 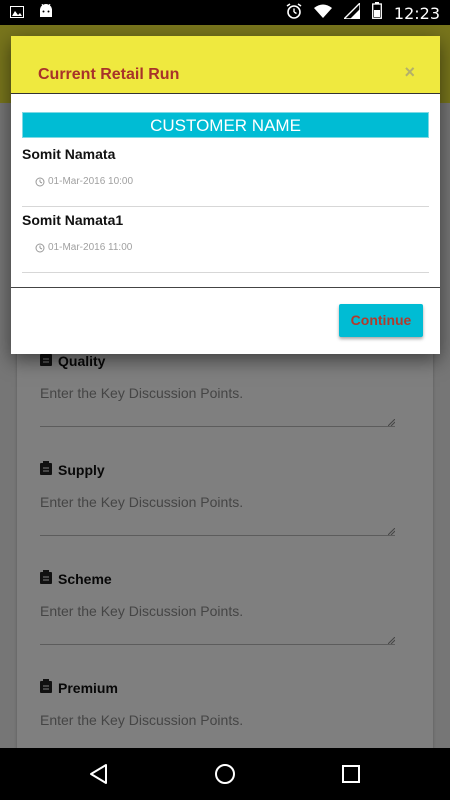 What do you see at coordinates (409, 72) in the screenshot?
I see `close-icon: ×` at bounding box center [409, 72].